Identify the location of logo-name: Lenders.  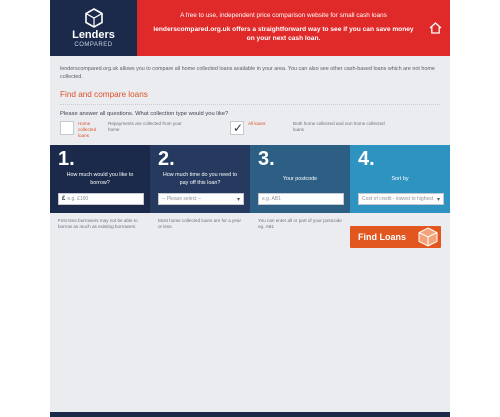
(93, 34).